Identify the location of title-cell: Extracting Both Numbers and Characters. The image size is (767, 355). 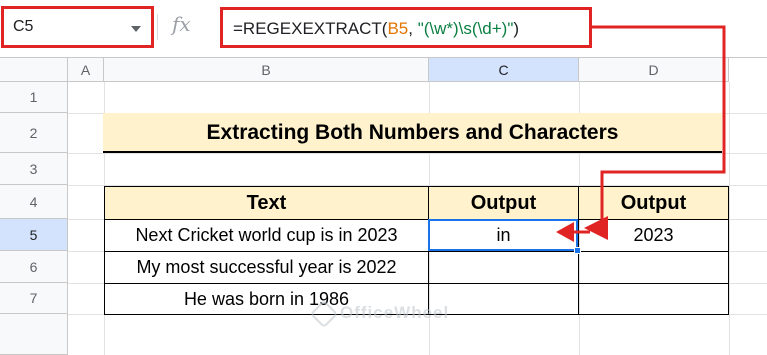
(412, 133).